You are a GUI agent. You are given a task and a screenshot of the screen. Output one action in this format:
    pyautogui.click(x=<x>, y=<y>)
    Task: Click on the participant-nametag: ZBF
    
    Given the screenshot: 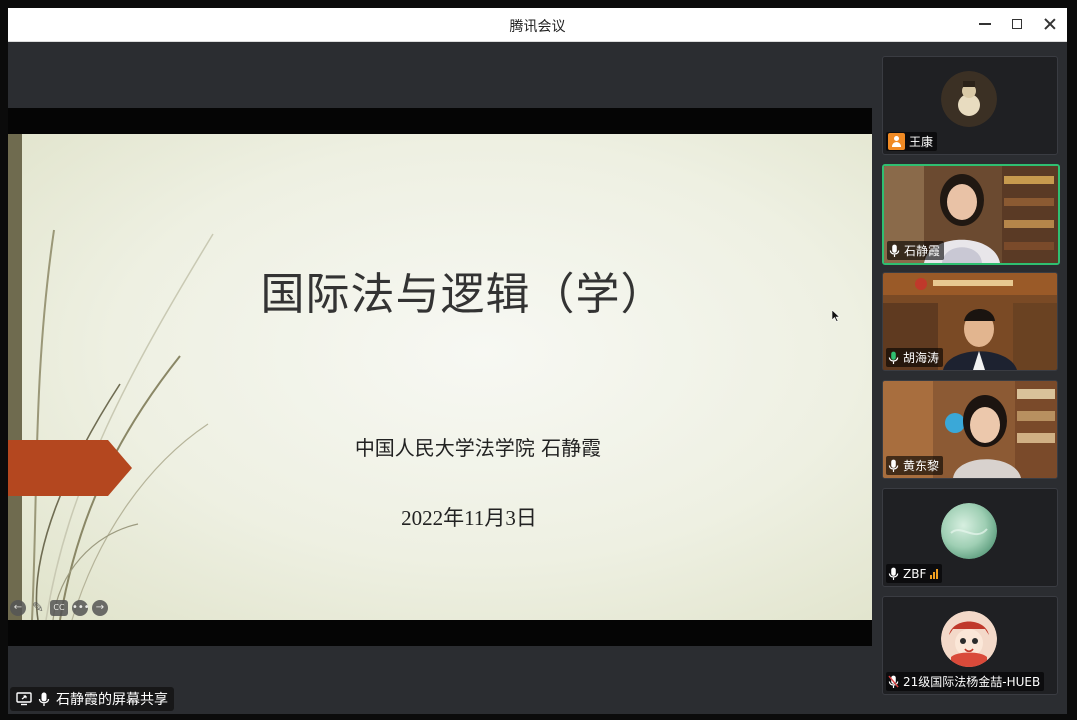 What is the action you would take?
    pyautogui.click(x=914, y=573)
    